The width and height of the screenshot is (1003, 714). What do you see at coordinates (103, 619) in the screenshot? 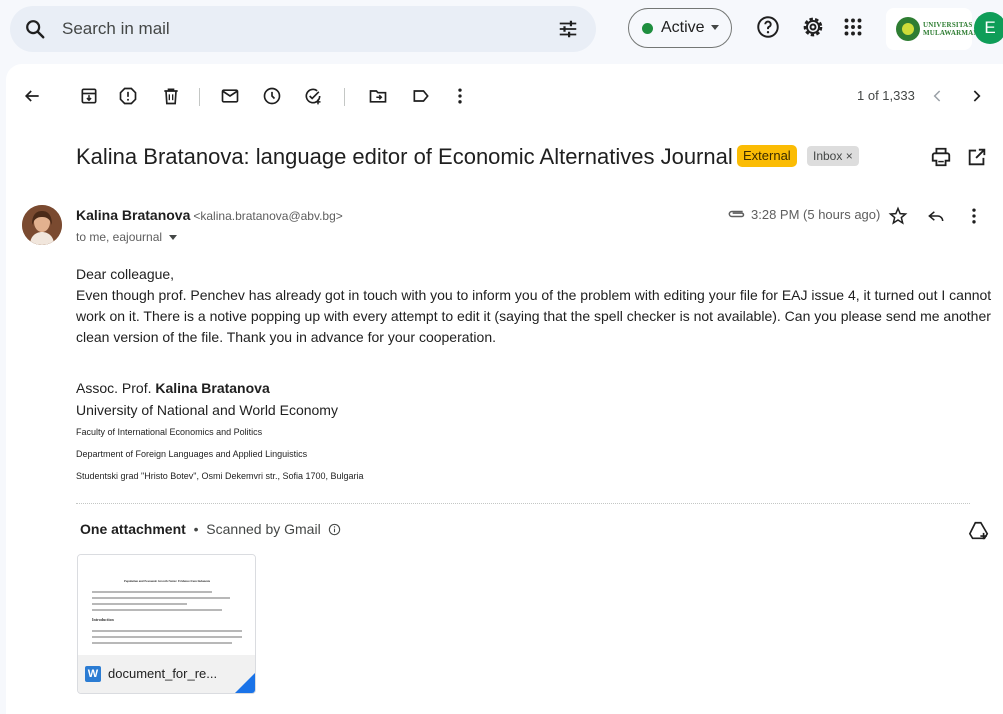
I see `preview-section: Introduction` at bounding box center [103, 619].